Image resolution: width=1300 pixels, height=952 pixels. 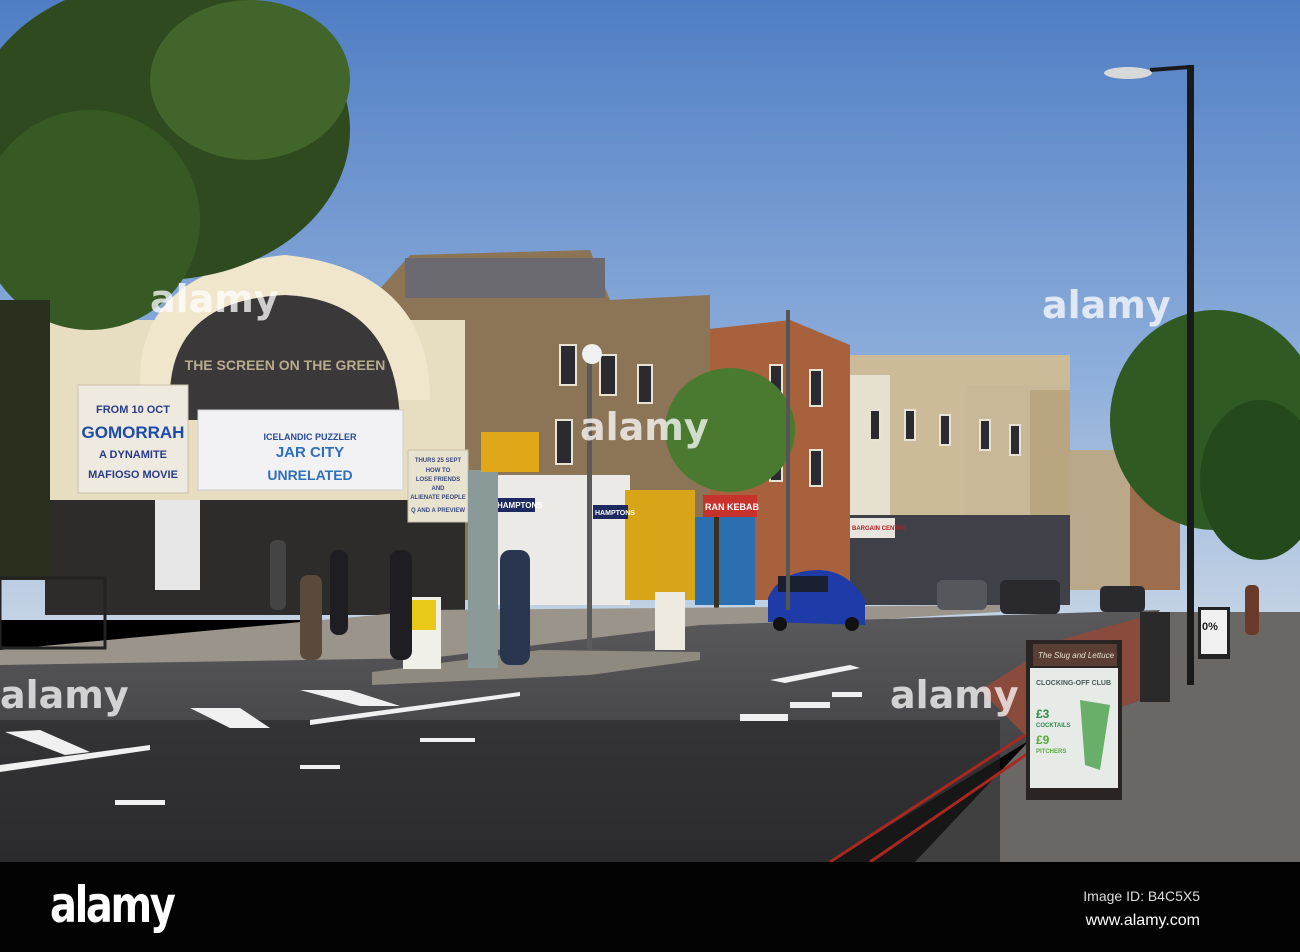 I want to click on a-board-item: COCKTAILS, so click(x=1053, y=726).